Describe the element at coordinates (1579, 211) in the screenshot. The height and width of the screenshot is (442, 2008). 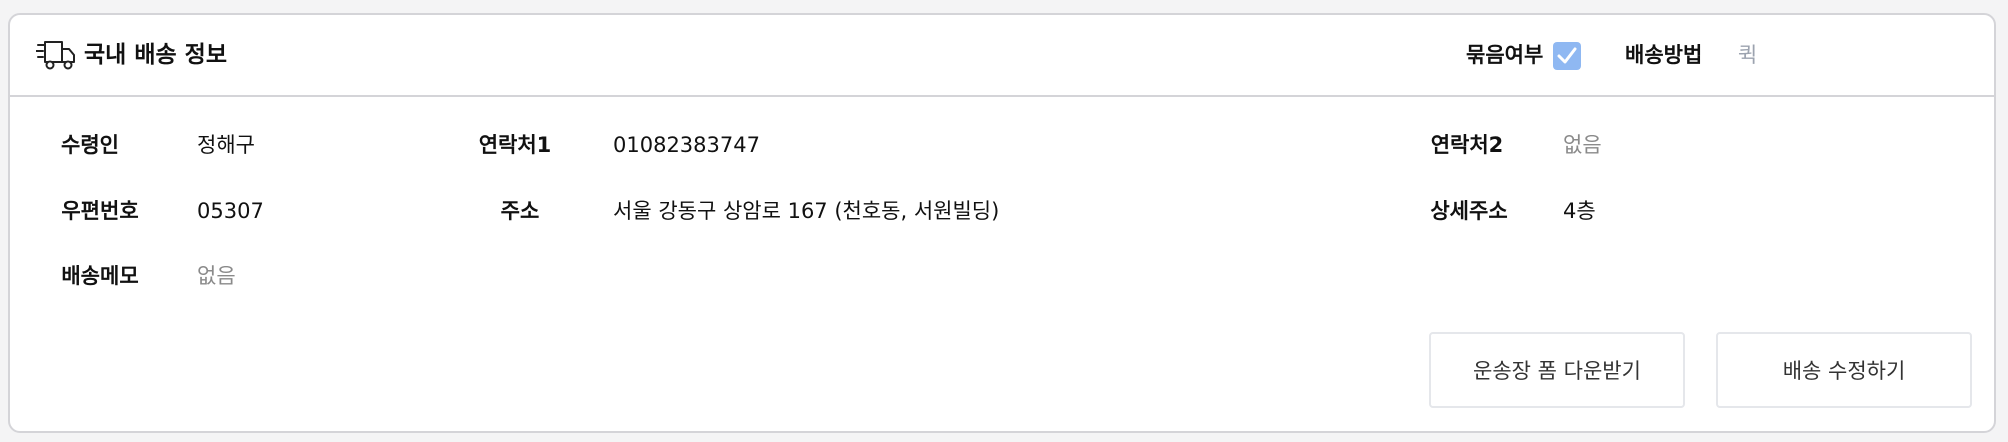
I see `detail-address-value: 4층` at that location.